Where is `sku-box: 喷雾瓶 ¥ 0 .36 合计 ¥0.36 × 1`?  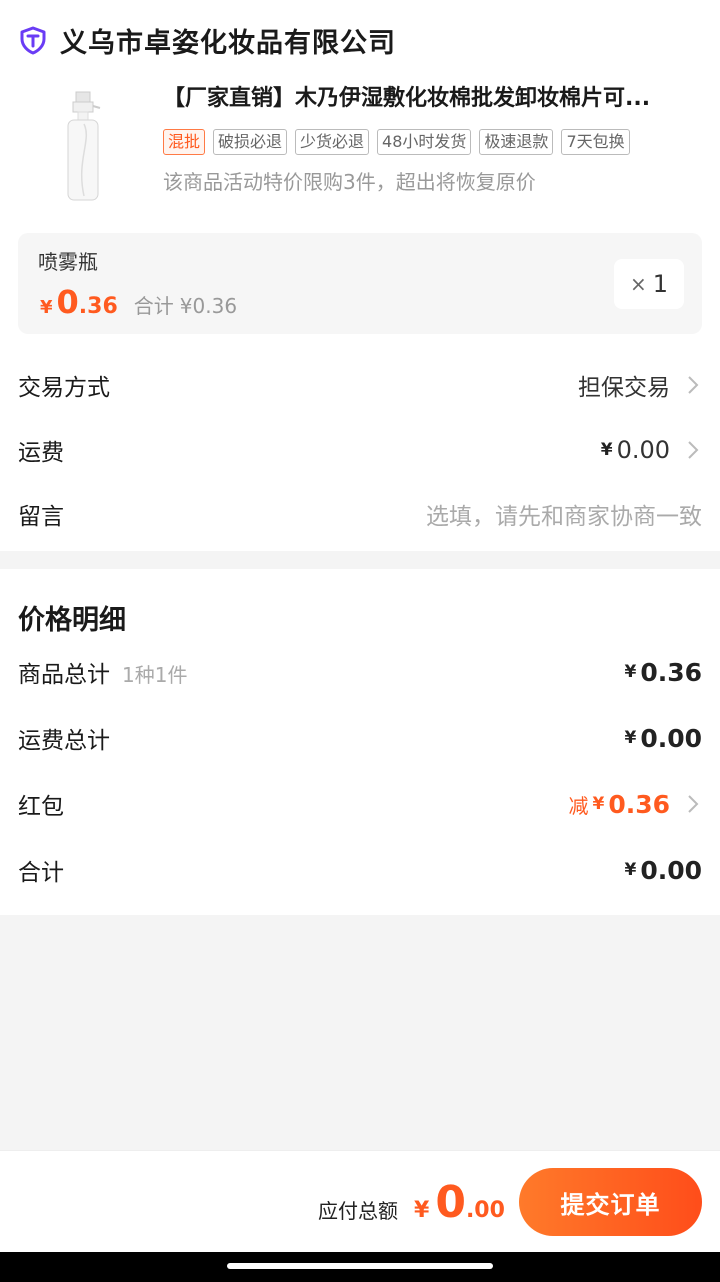
sku-box: 喷雾瓶 ¥ 0 .36 合计 ¥0.36 × 1 is located at coordinates (360, 283).